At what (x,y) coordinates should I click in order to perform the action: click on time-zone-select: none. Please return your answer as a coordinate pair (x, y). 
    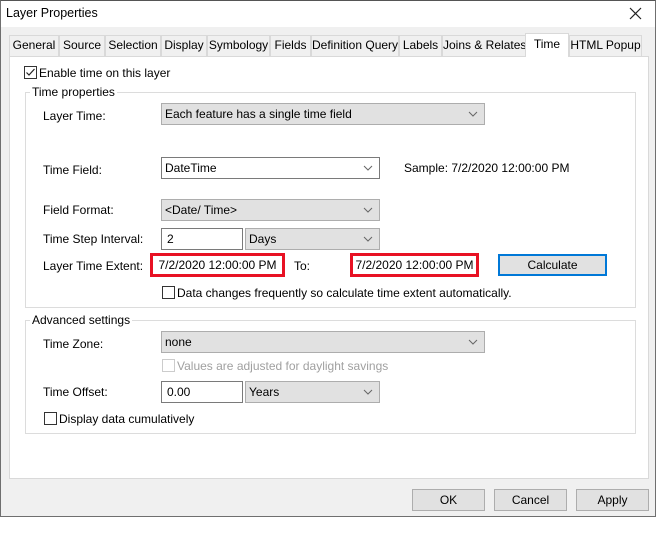
    Looking at the image, I should click on (323, 342).